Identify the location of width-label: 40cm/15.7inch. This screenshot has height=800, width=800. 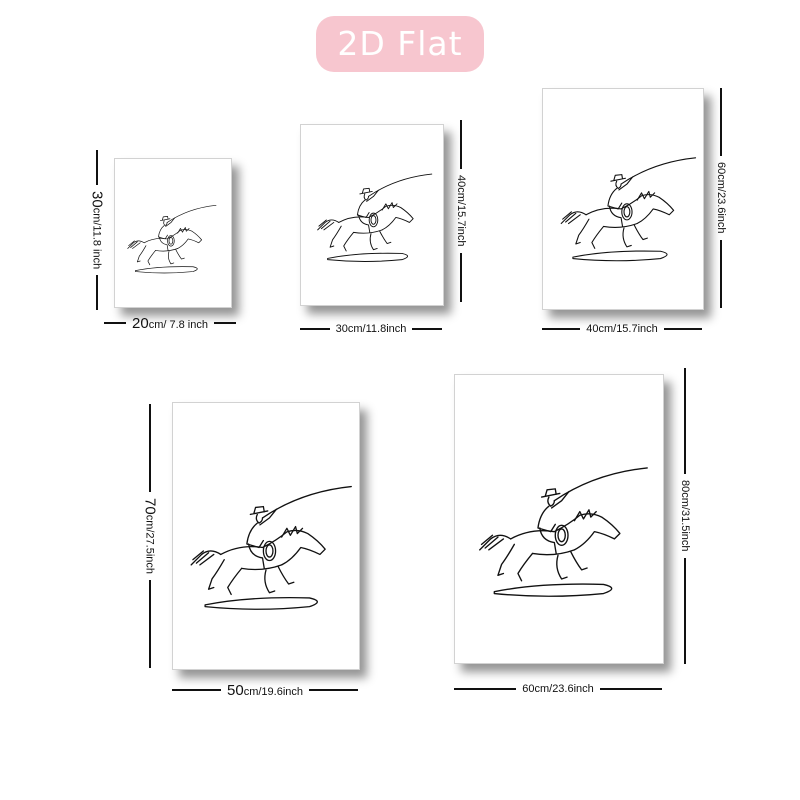
(622, 329).